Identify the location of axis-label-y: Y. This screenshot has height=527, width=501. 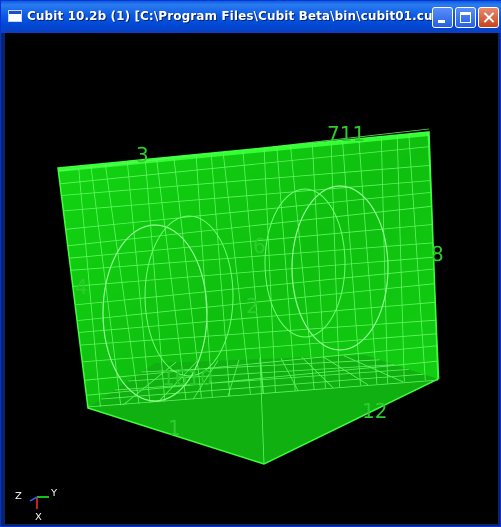
(54, 493).